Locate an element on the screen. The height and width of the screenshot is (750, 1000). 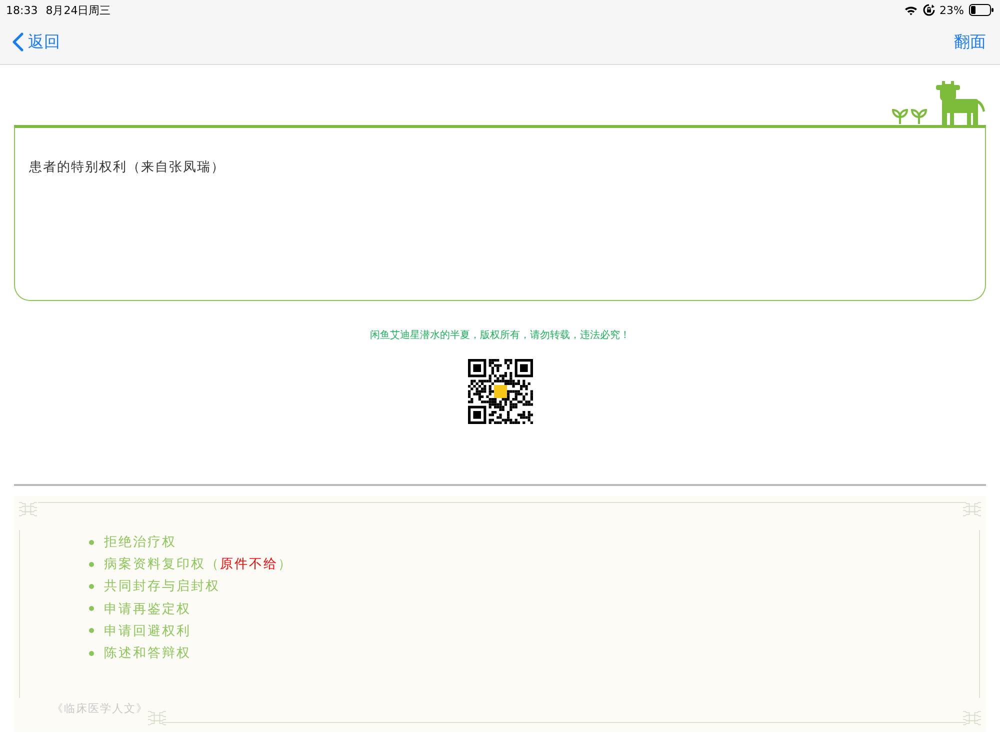
back-button: 返回 is located at coordinates (36, 42).